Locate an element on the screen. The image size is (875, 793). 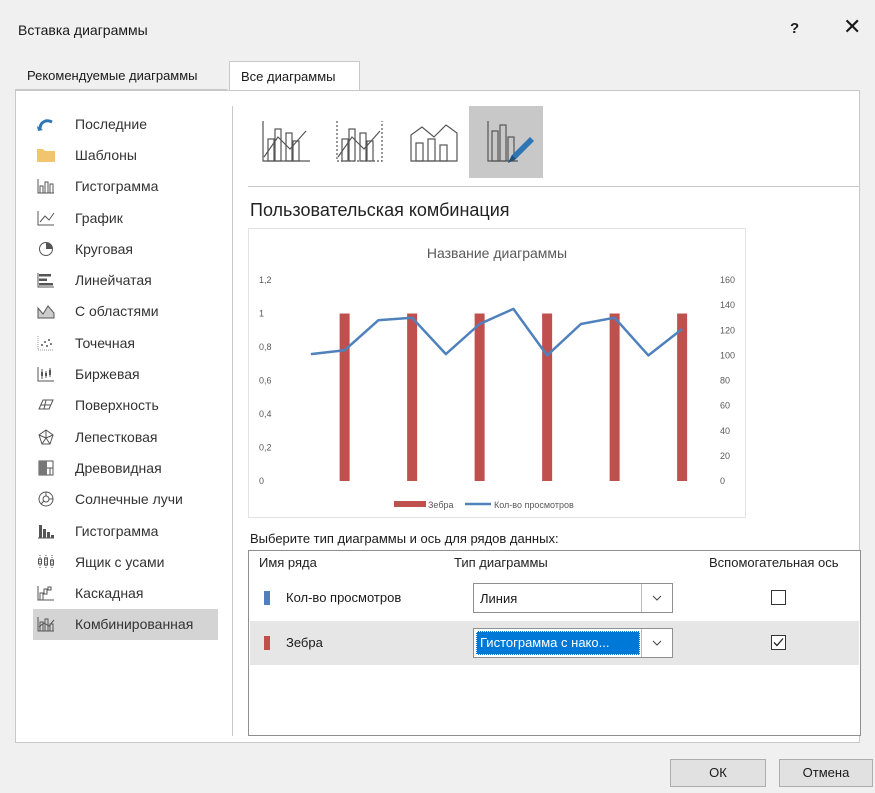
sidebar-item-histogram: Гистограмма is located at coordinates (125, 530).